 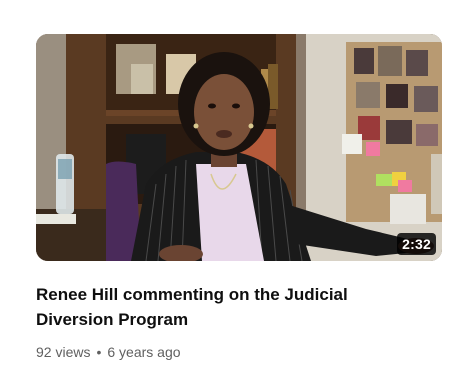 I want to click on video-title-line-1: Renee Hill commenting on the Judicial, so click(x=192, y=294).